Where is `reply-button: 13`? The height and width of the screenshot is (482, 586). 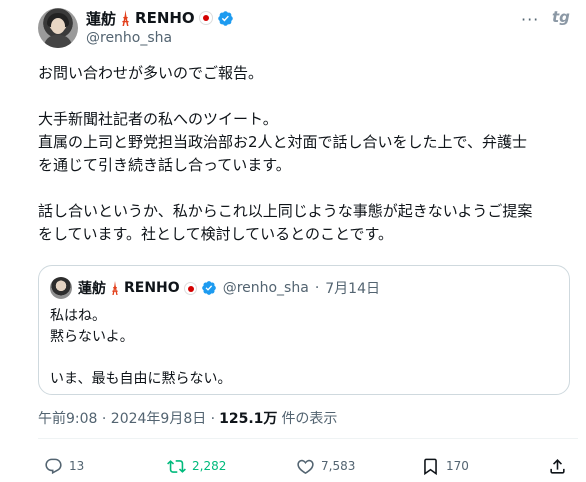 reply-button: 13 is located at coordinates (64, 466).